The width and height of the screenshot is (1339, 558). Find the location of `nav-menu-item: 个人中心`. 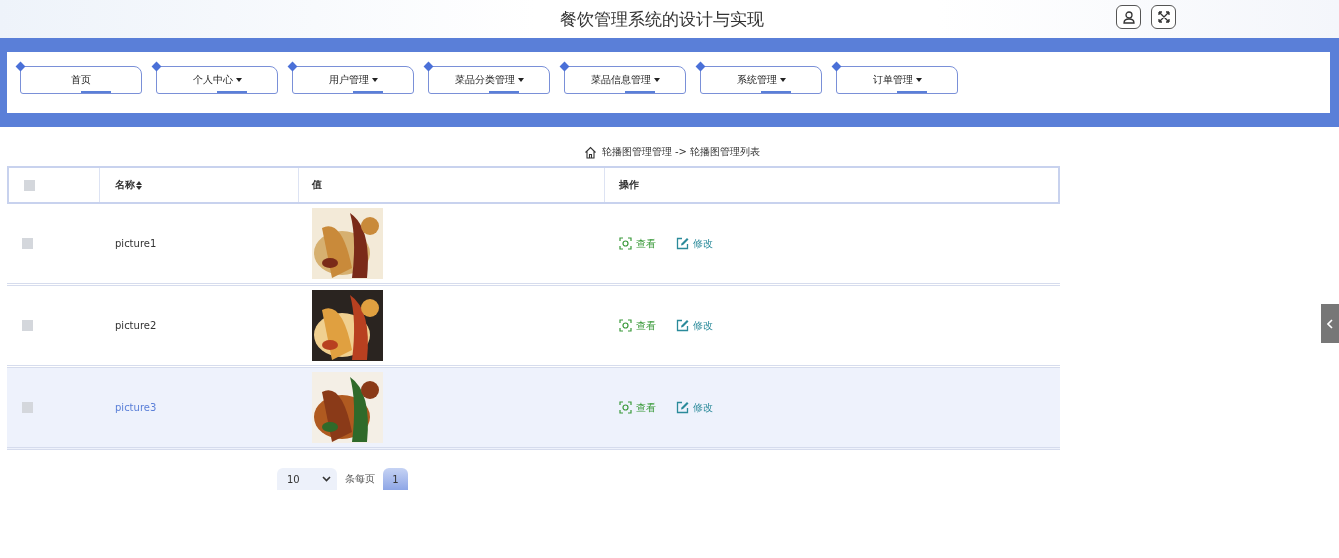

nav-menu-item: 个人中心 is located at coordinates (217, 80).